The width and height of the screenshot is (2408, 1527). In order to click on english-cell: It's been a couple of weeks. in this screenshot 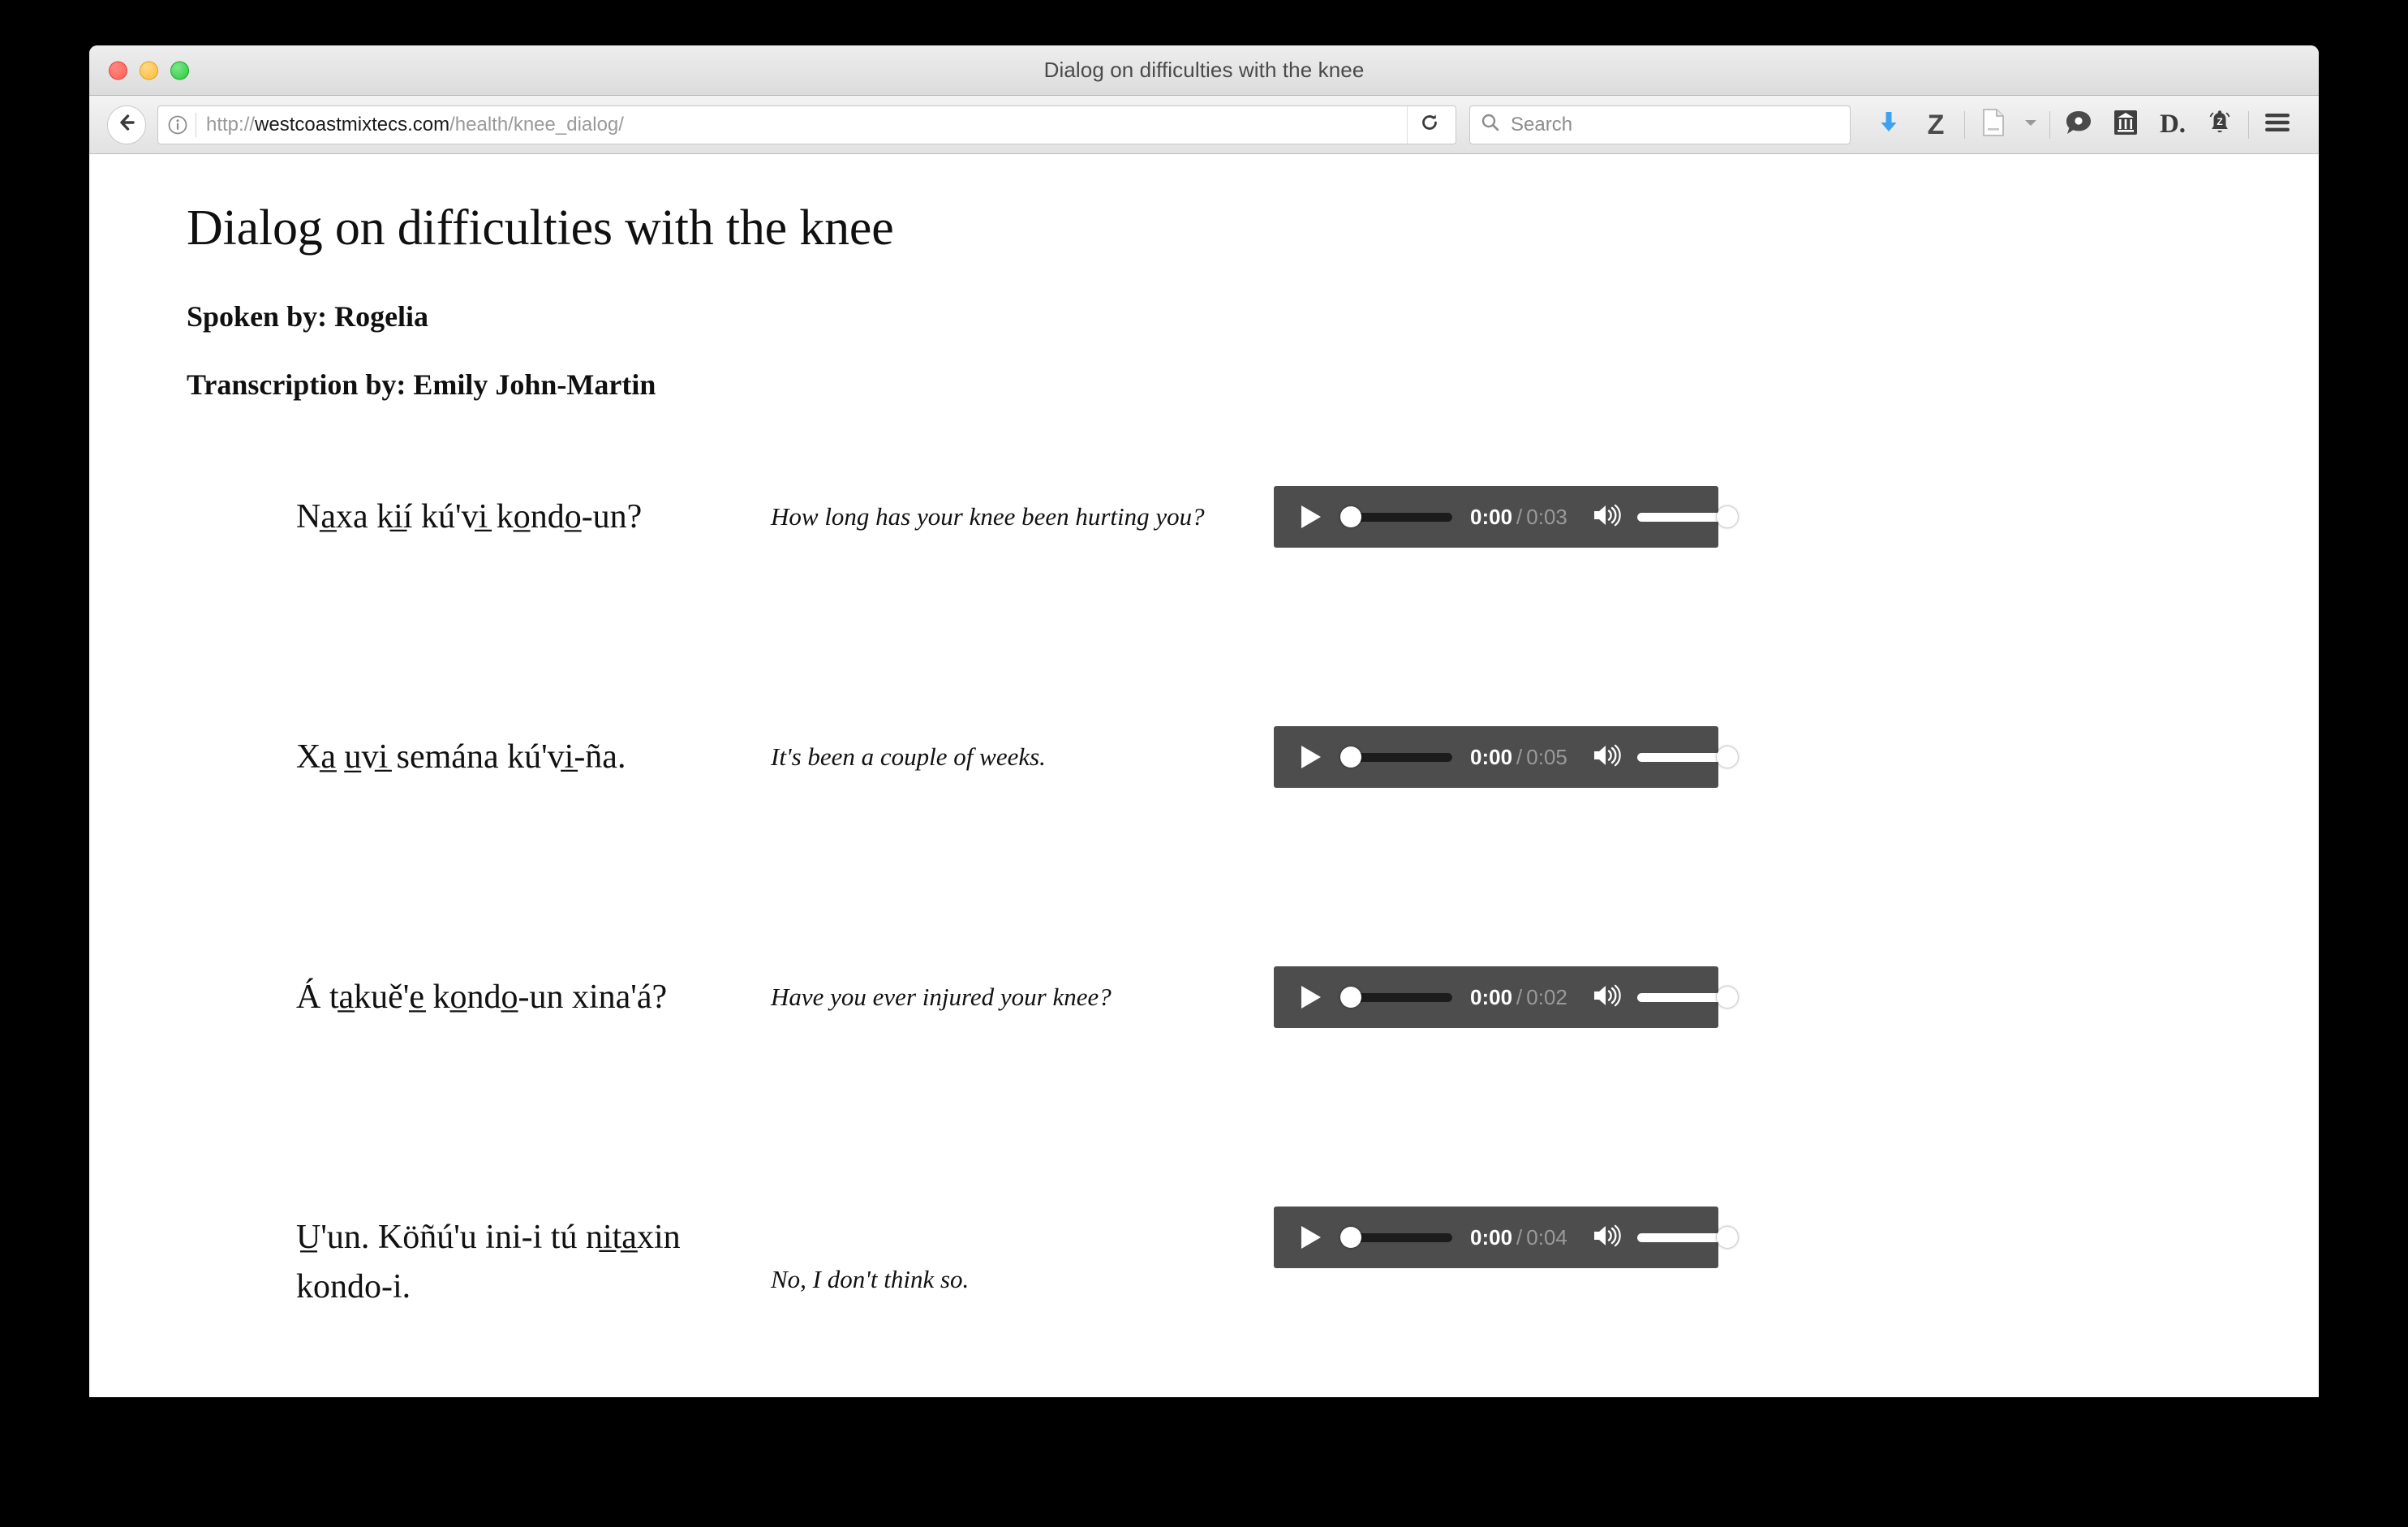, I will do `click(1023, 733)`.